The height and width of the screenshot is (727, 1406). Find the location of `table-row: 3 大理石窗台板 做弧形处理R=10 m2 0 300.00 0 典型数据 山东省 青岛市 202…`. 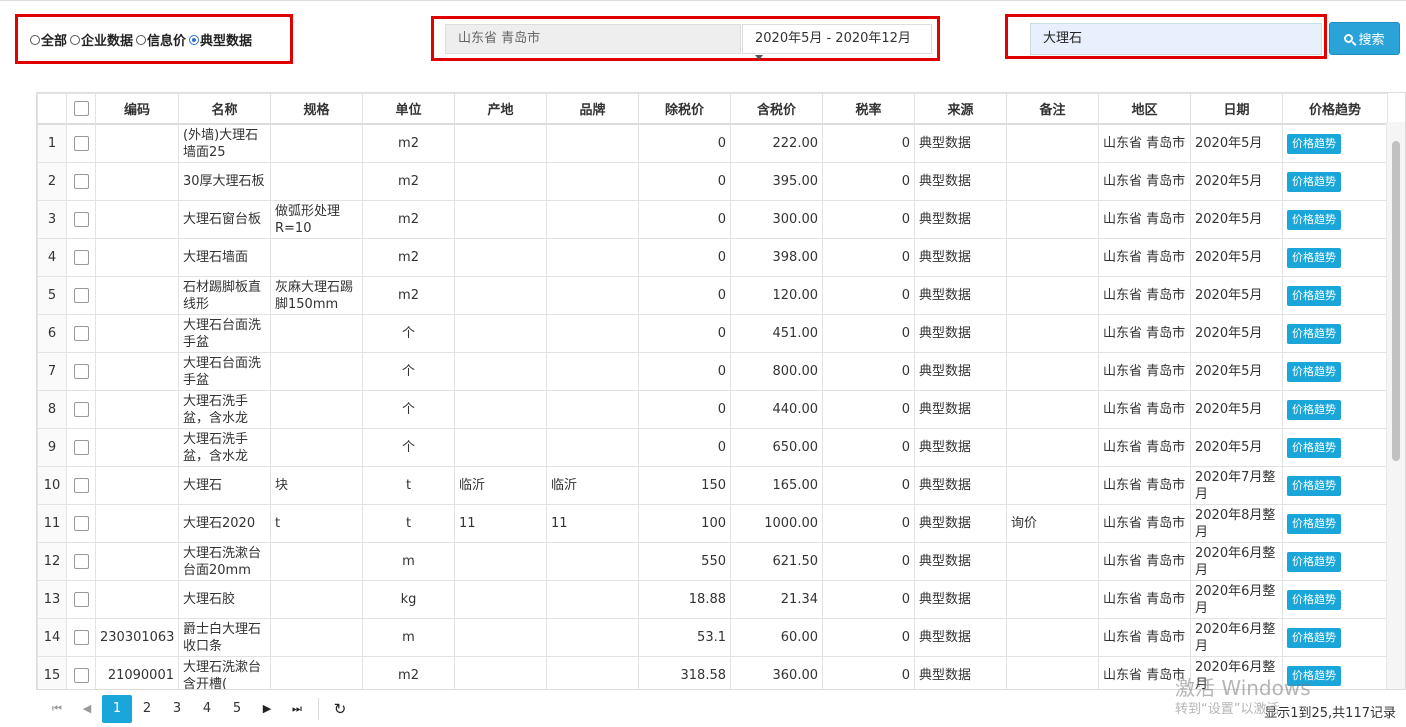

table-row: 3 大理石窗台板 做弧形处理R=10 m2 0 300.00 0 典型数据 山东省 青岛市 202… is located at coordinates (712, 219).